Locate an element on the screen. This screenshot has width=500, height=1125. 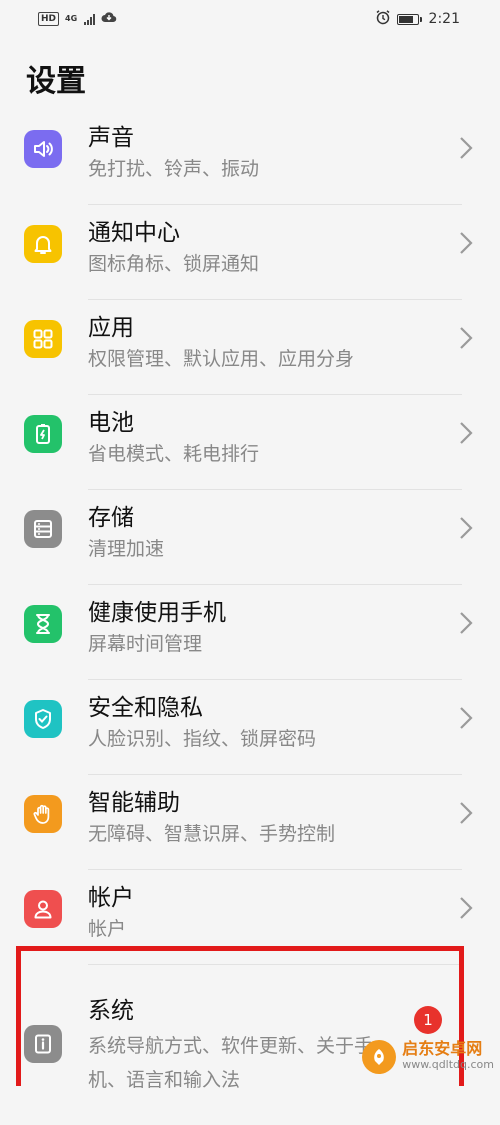
watermark-text: 启东安卓网 www.qdltdq.com is located at coordinates (448, 1057).